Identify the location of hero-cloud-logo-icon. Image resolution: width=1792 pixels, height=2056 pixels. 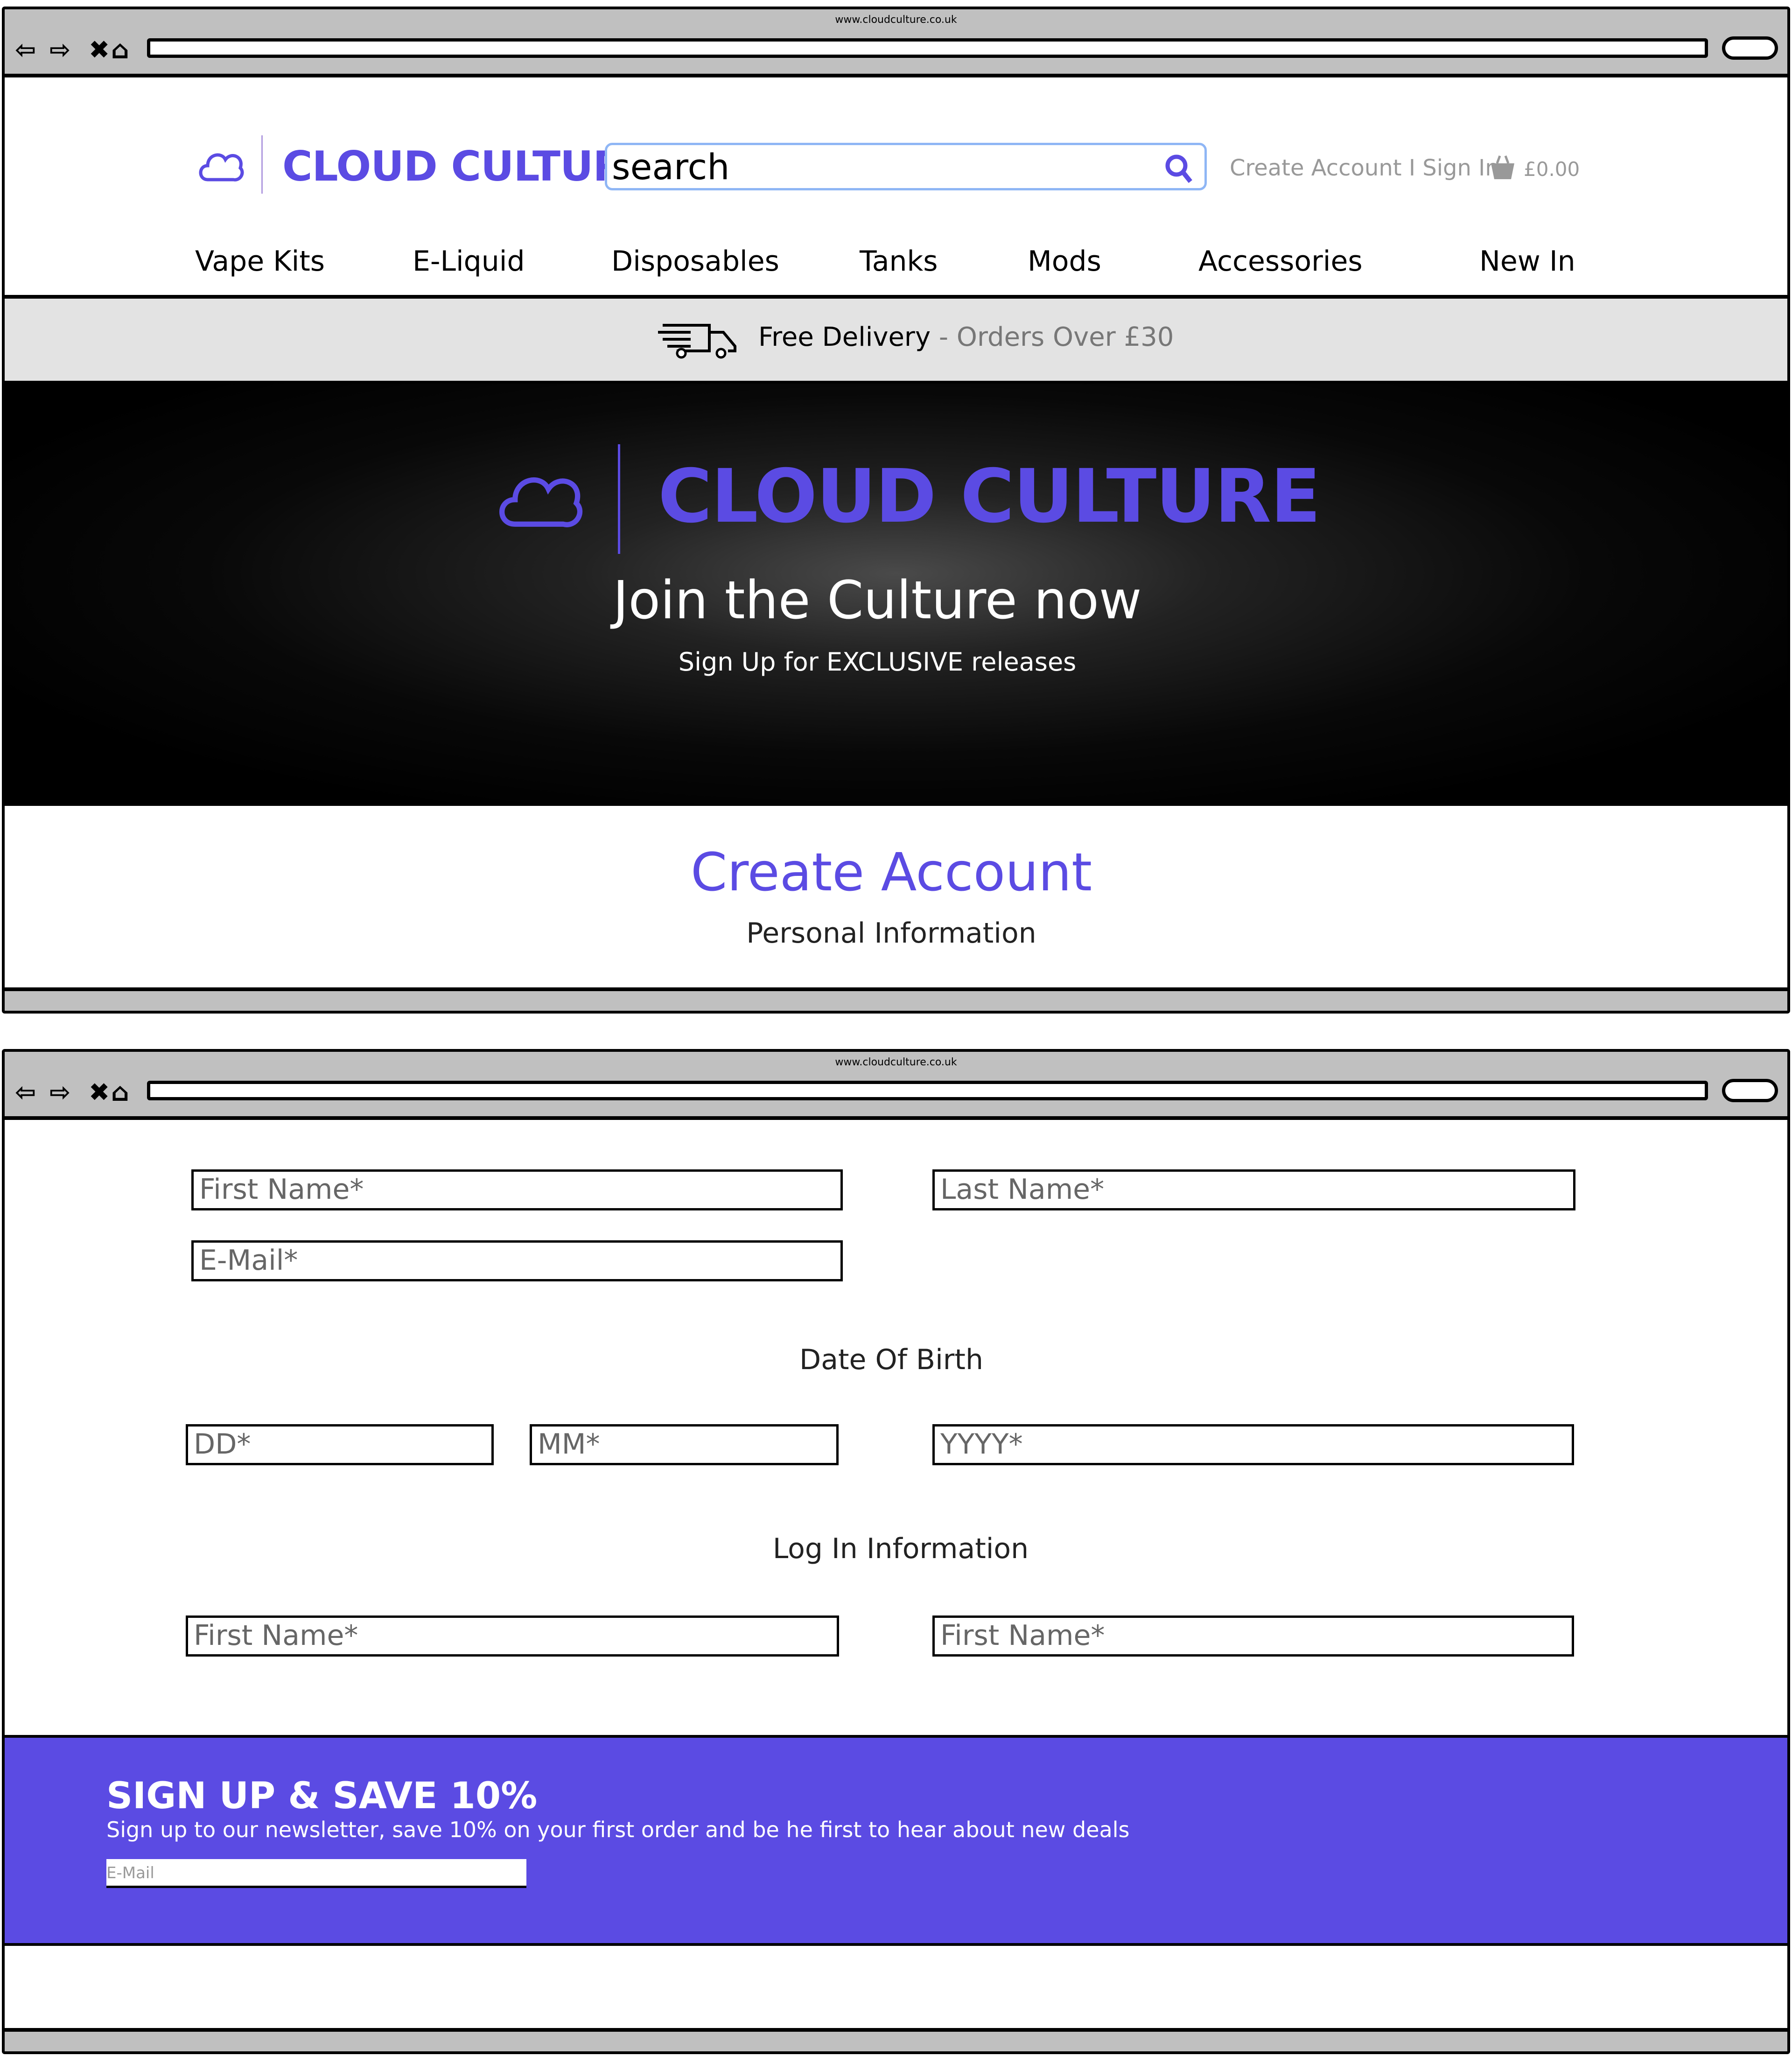
(541, 502).